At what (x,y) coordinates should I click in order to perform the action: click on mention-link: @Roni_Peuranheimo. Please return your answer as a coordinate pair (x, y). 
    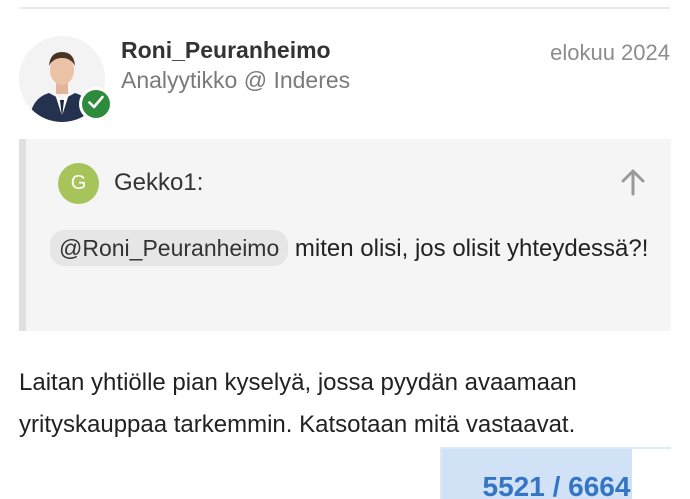
    Looking at the image, I should click on (169, 248).